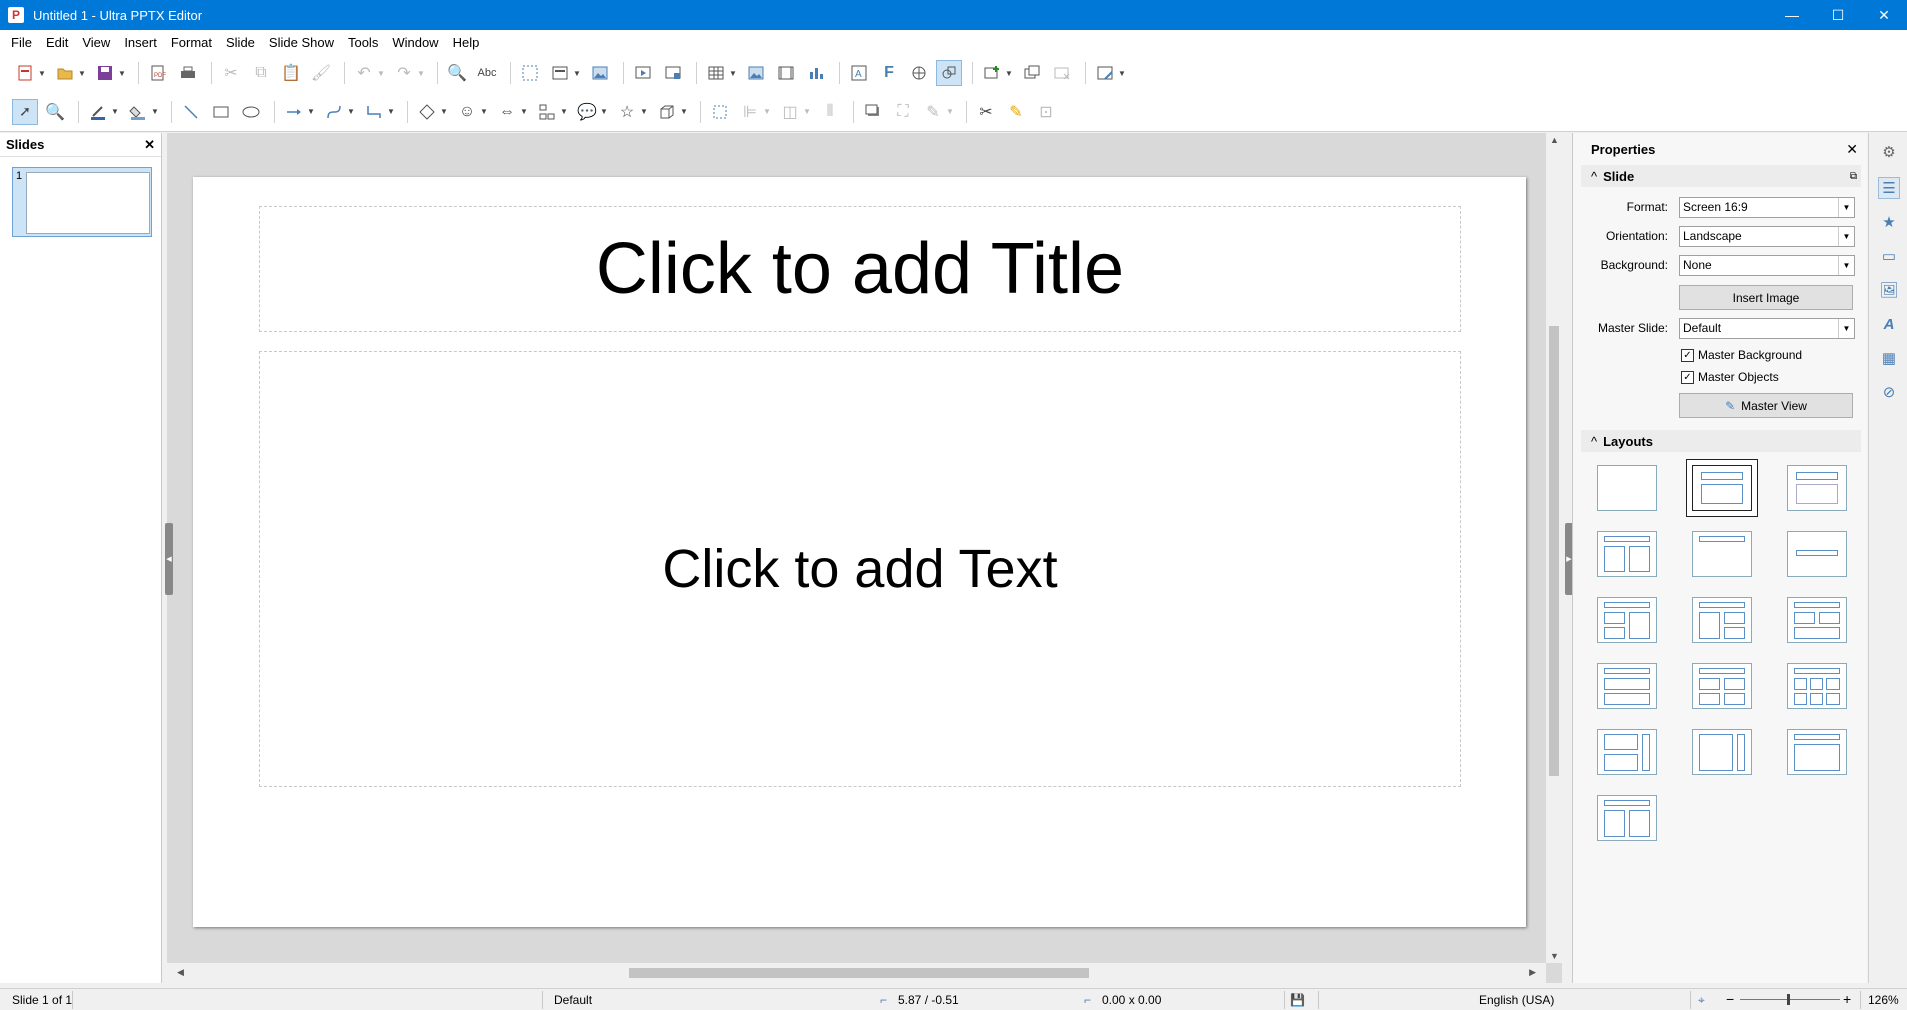 The height and width of the screenshot is (1010, 1907). What do you see at coordinates (816, 73) in the screenshot?
I see `insert-chart-icon` at bounding box center [816, 73].